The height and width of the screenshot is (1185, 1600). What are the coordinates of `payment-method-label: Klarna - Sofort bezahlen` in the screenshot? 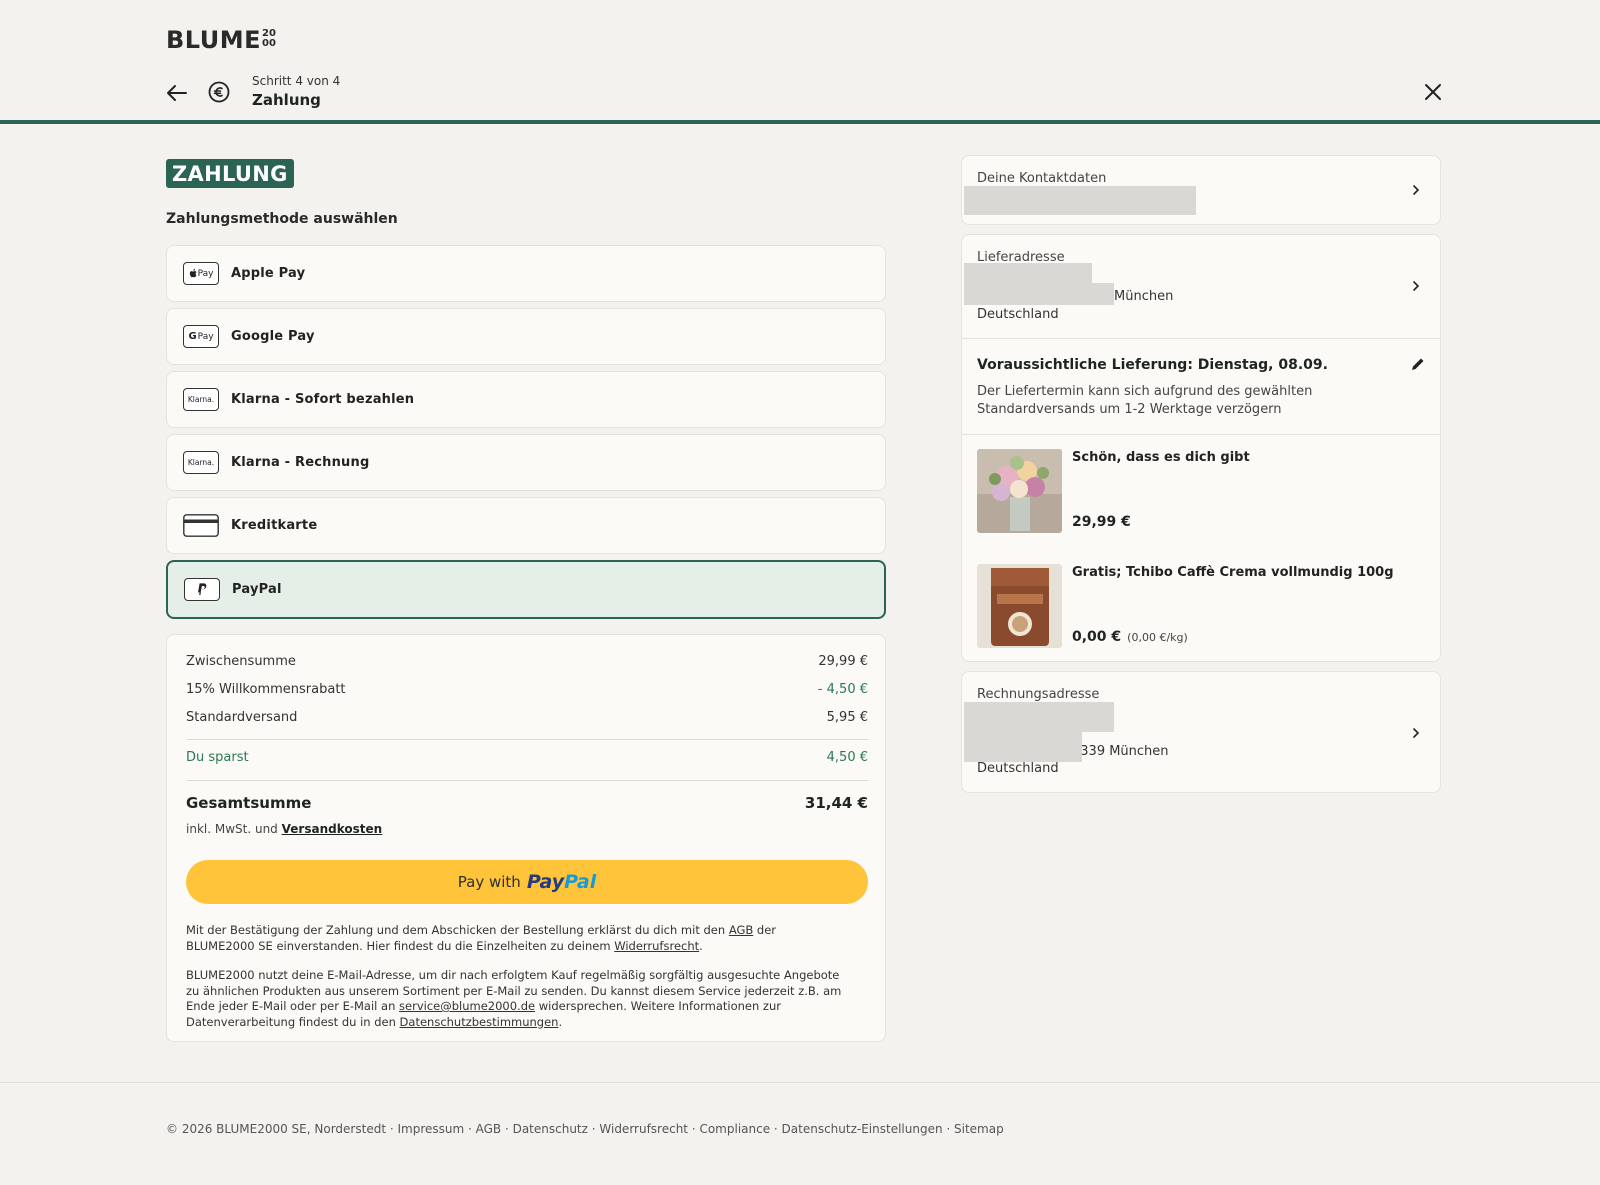 It's located at (323, 399).